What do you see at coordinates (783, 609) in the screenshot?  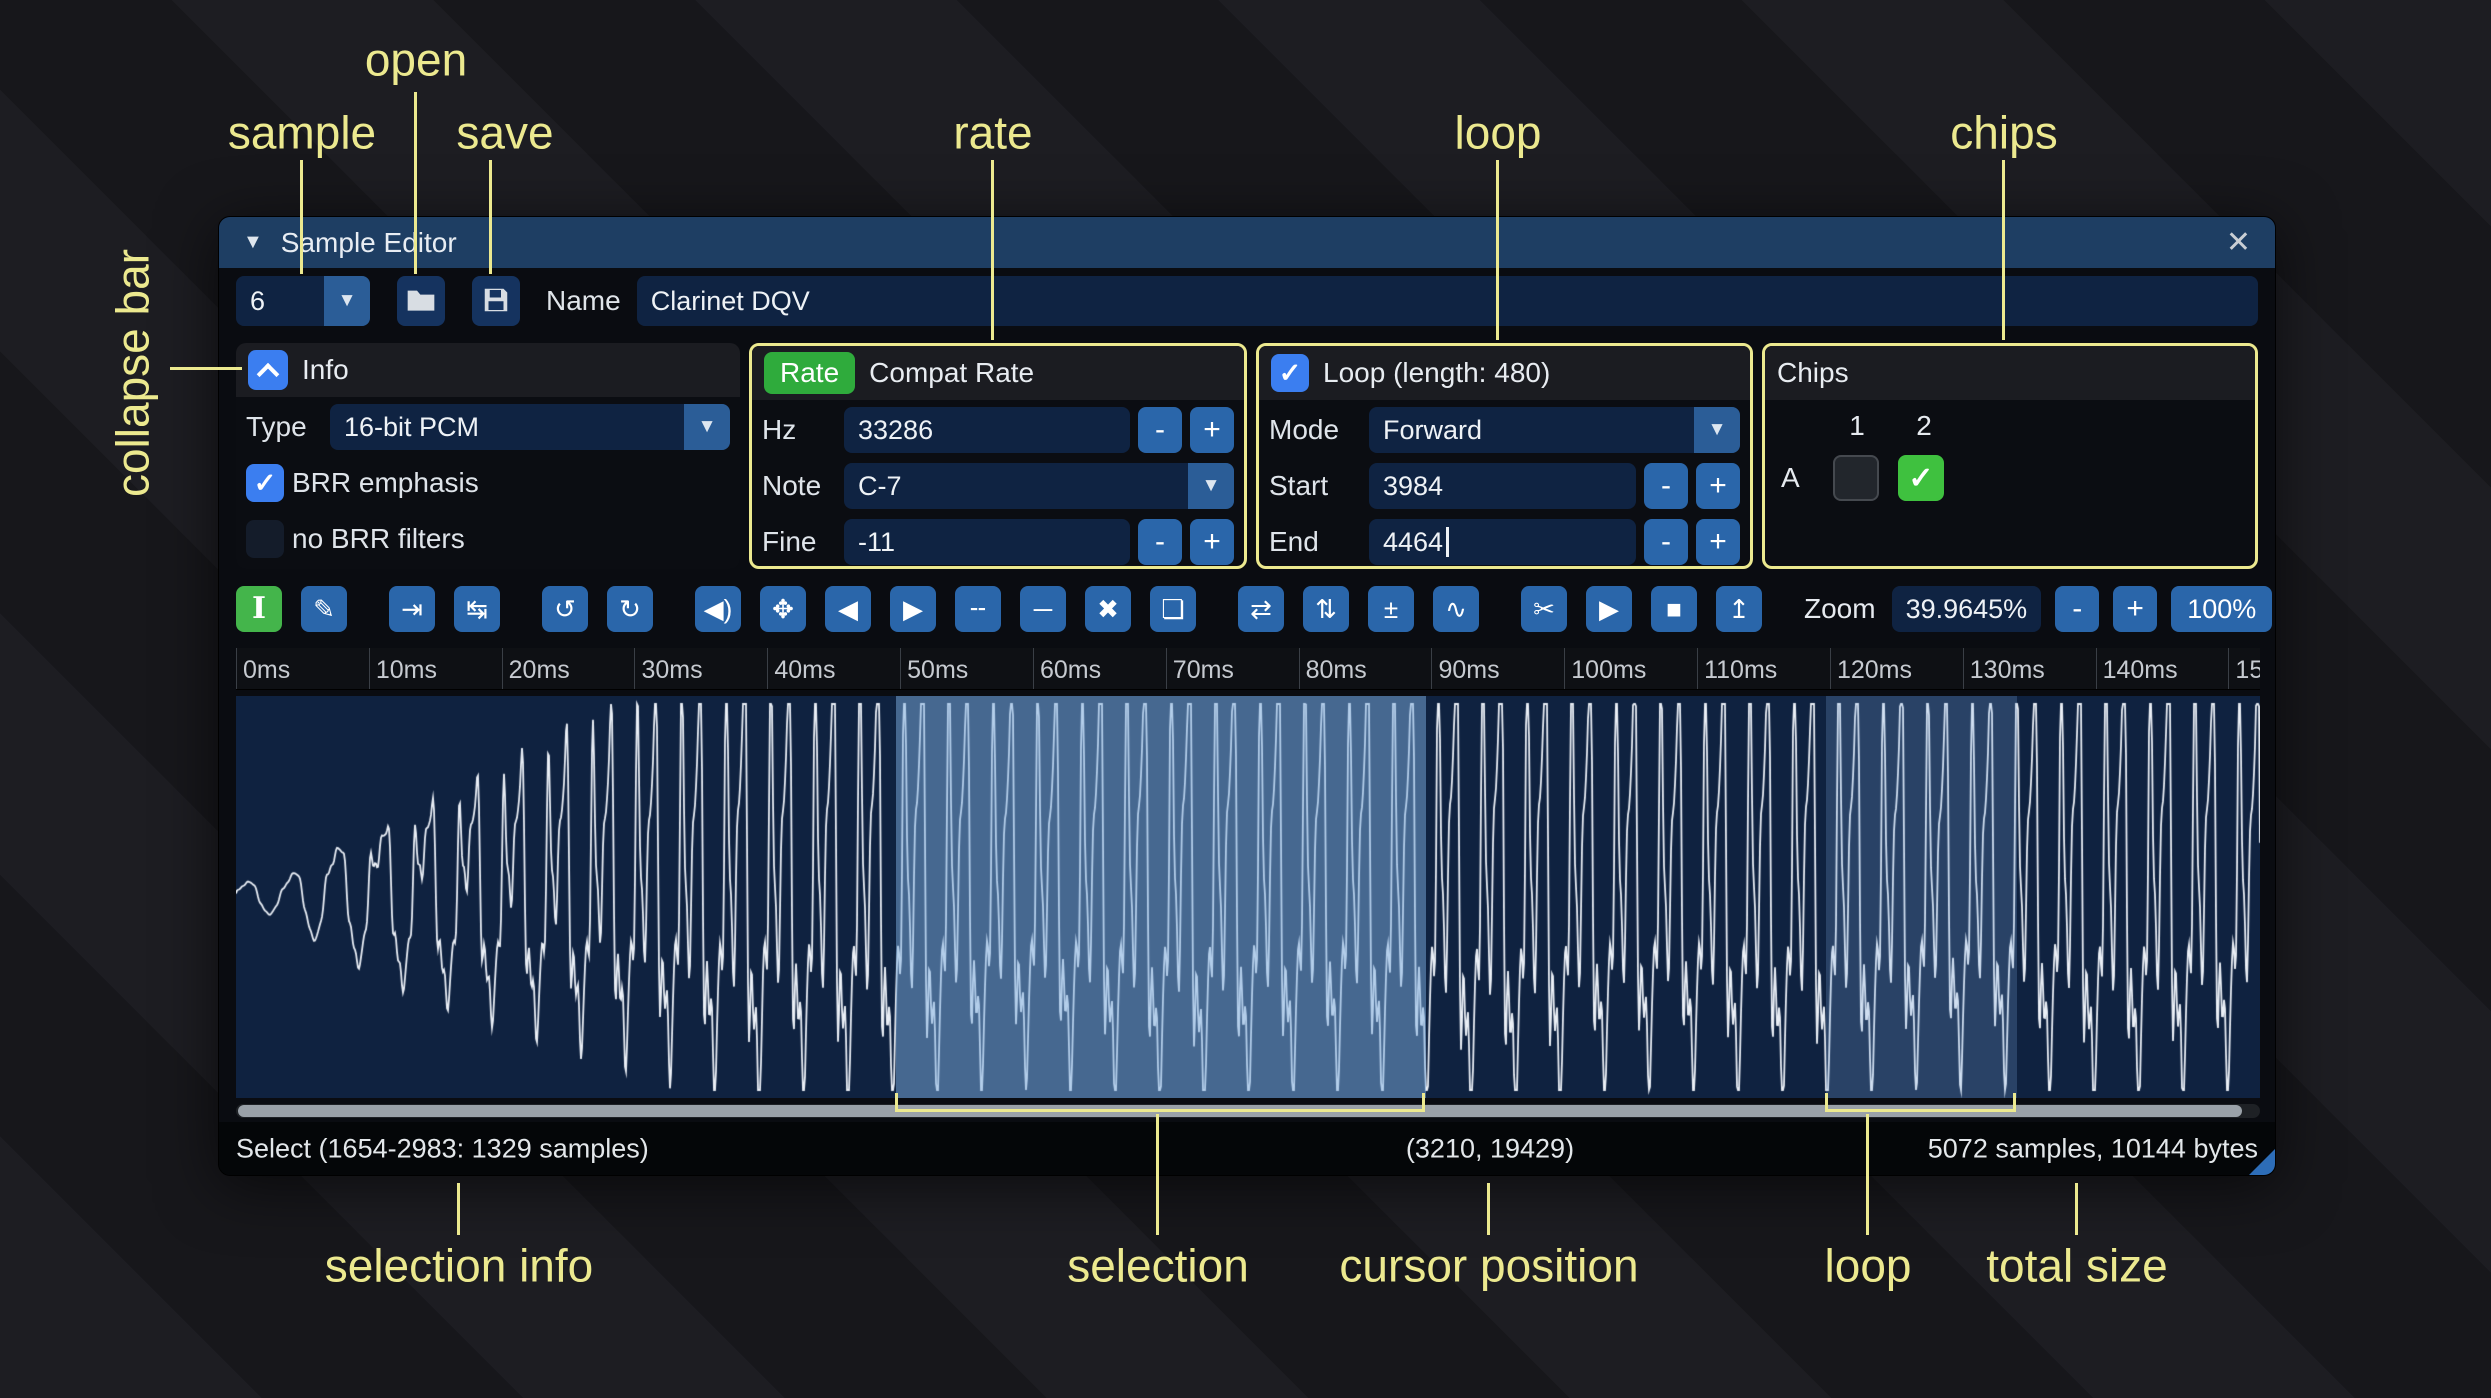 I see `normalize-button: ✥` at bounding box center [783, 609].